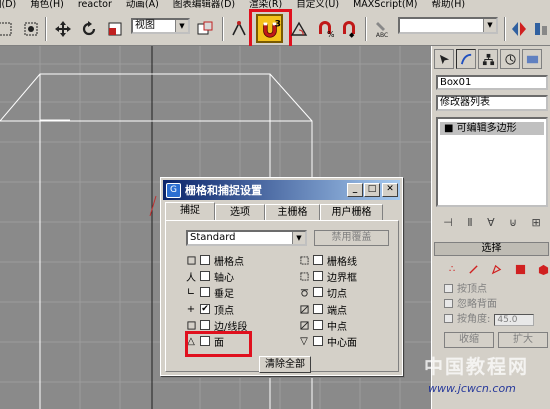 Image resolution: width=550 pixels, height=409 pixels. I want to click on menu-item-customize: 自定义(U), so click(317, 5).